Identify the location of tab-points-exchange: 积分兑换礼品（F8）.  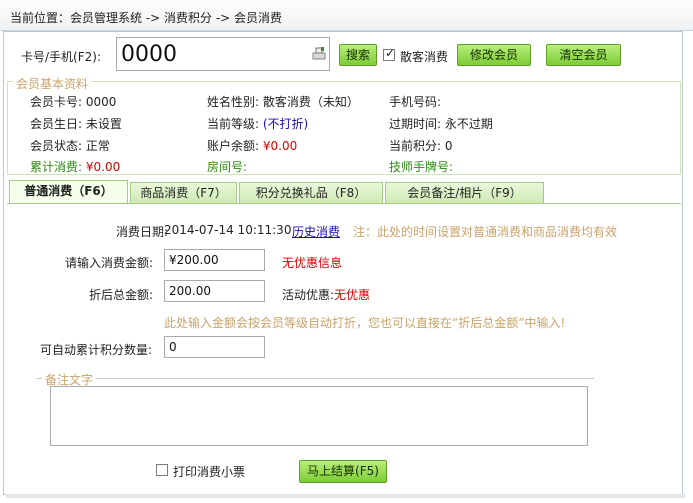
(311, 192).